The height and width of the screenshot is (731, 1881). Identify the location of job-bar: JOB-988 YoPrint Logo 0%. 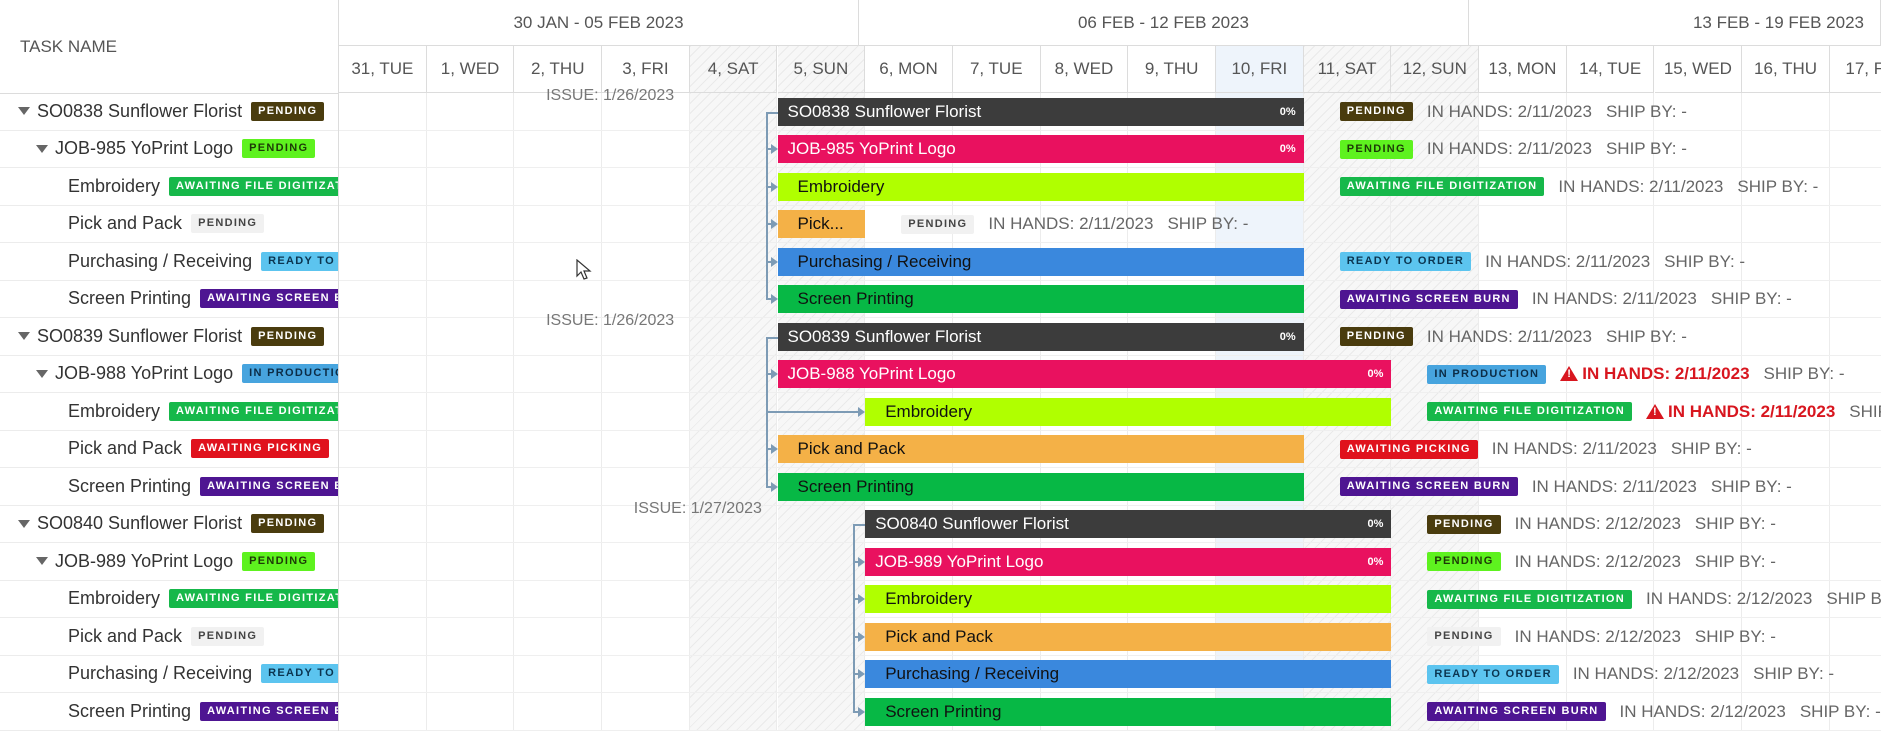
(1084, 374).